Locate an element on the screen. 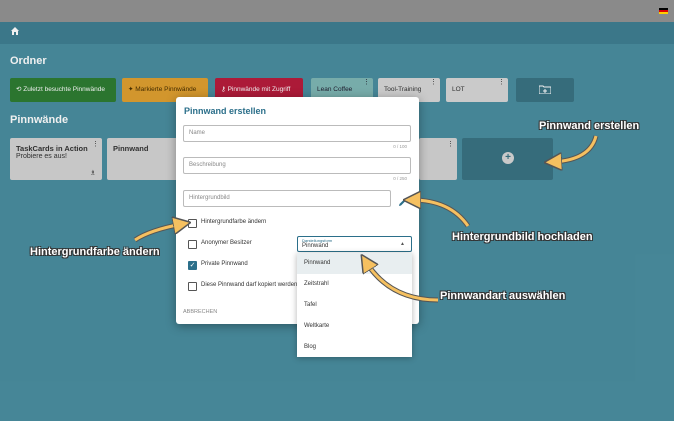 Image resolution: width=674 pixels, height=421 pixels. boards-title: Pinnwände is located at coordinates (39, 120).